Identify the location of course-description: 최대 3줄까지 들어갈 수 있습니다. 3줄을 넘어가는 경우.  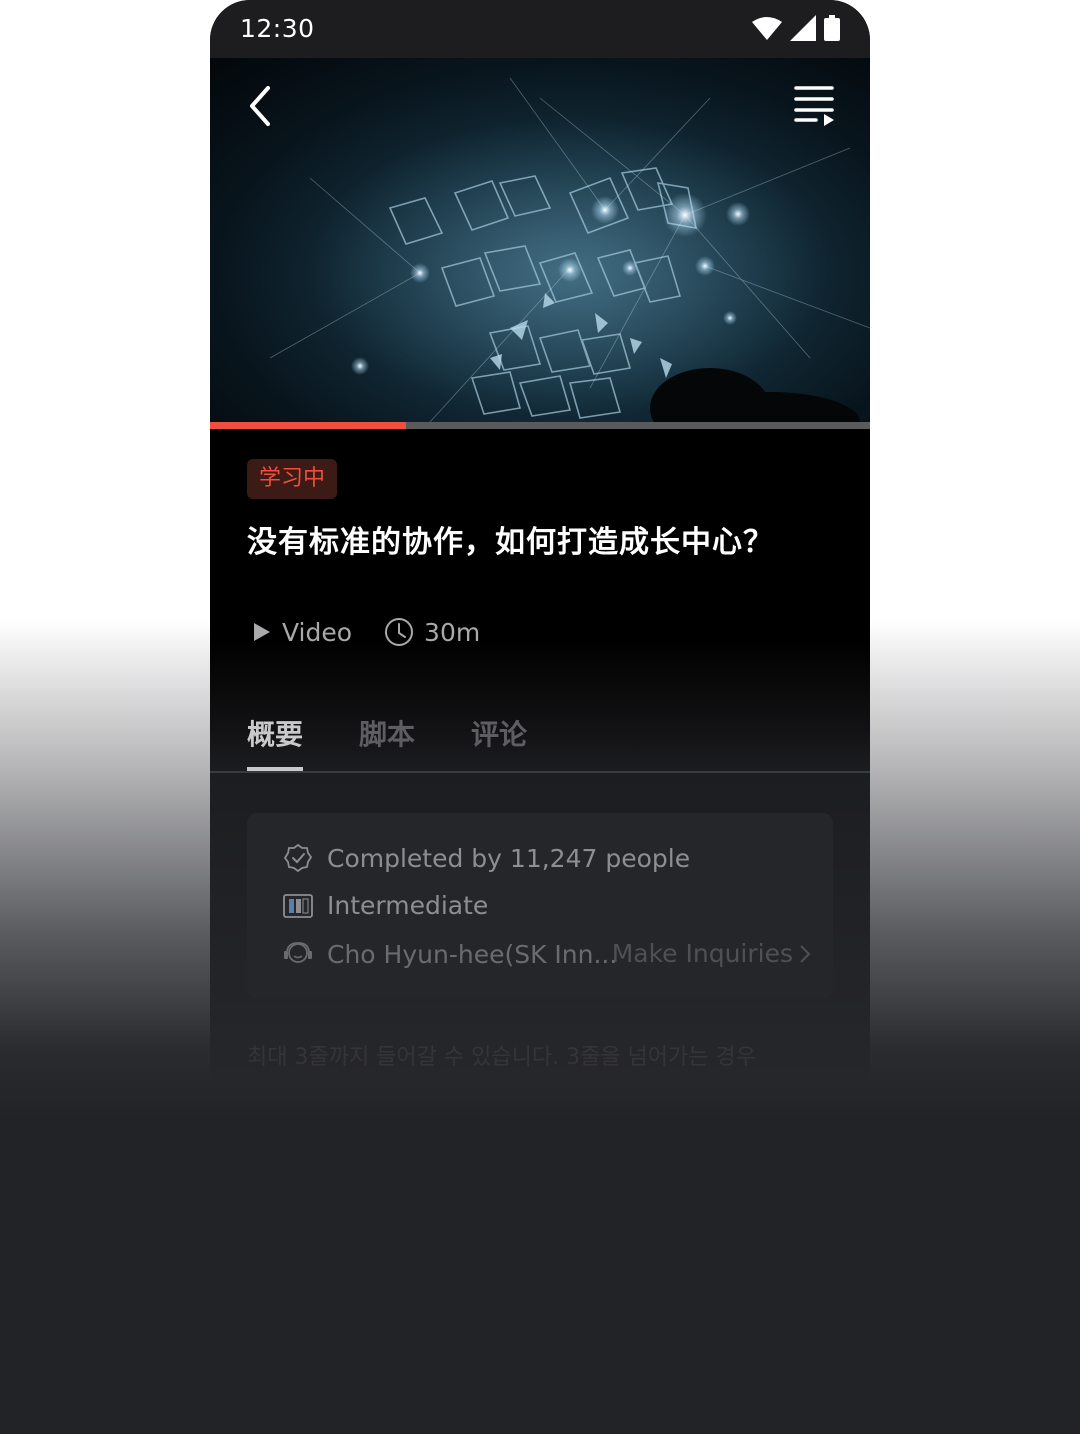
(501, 1057).